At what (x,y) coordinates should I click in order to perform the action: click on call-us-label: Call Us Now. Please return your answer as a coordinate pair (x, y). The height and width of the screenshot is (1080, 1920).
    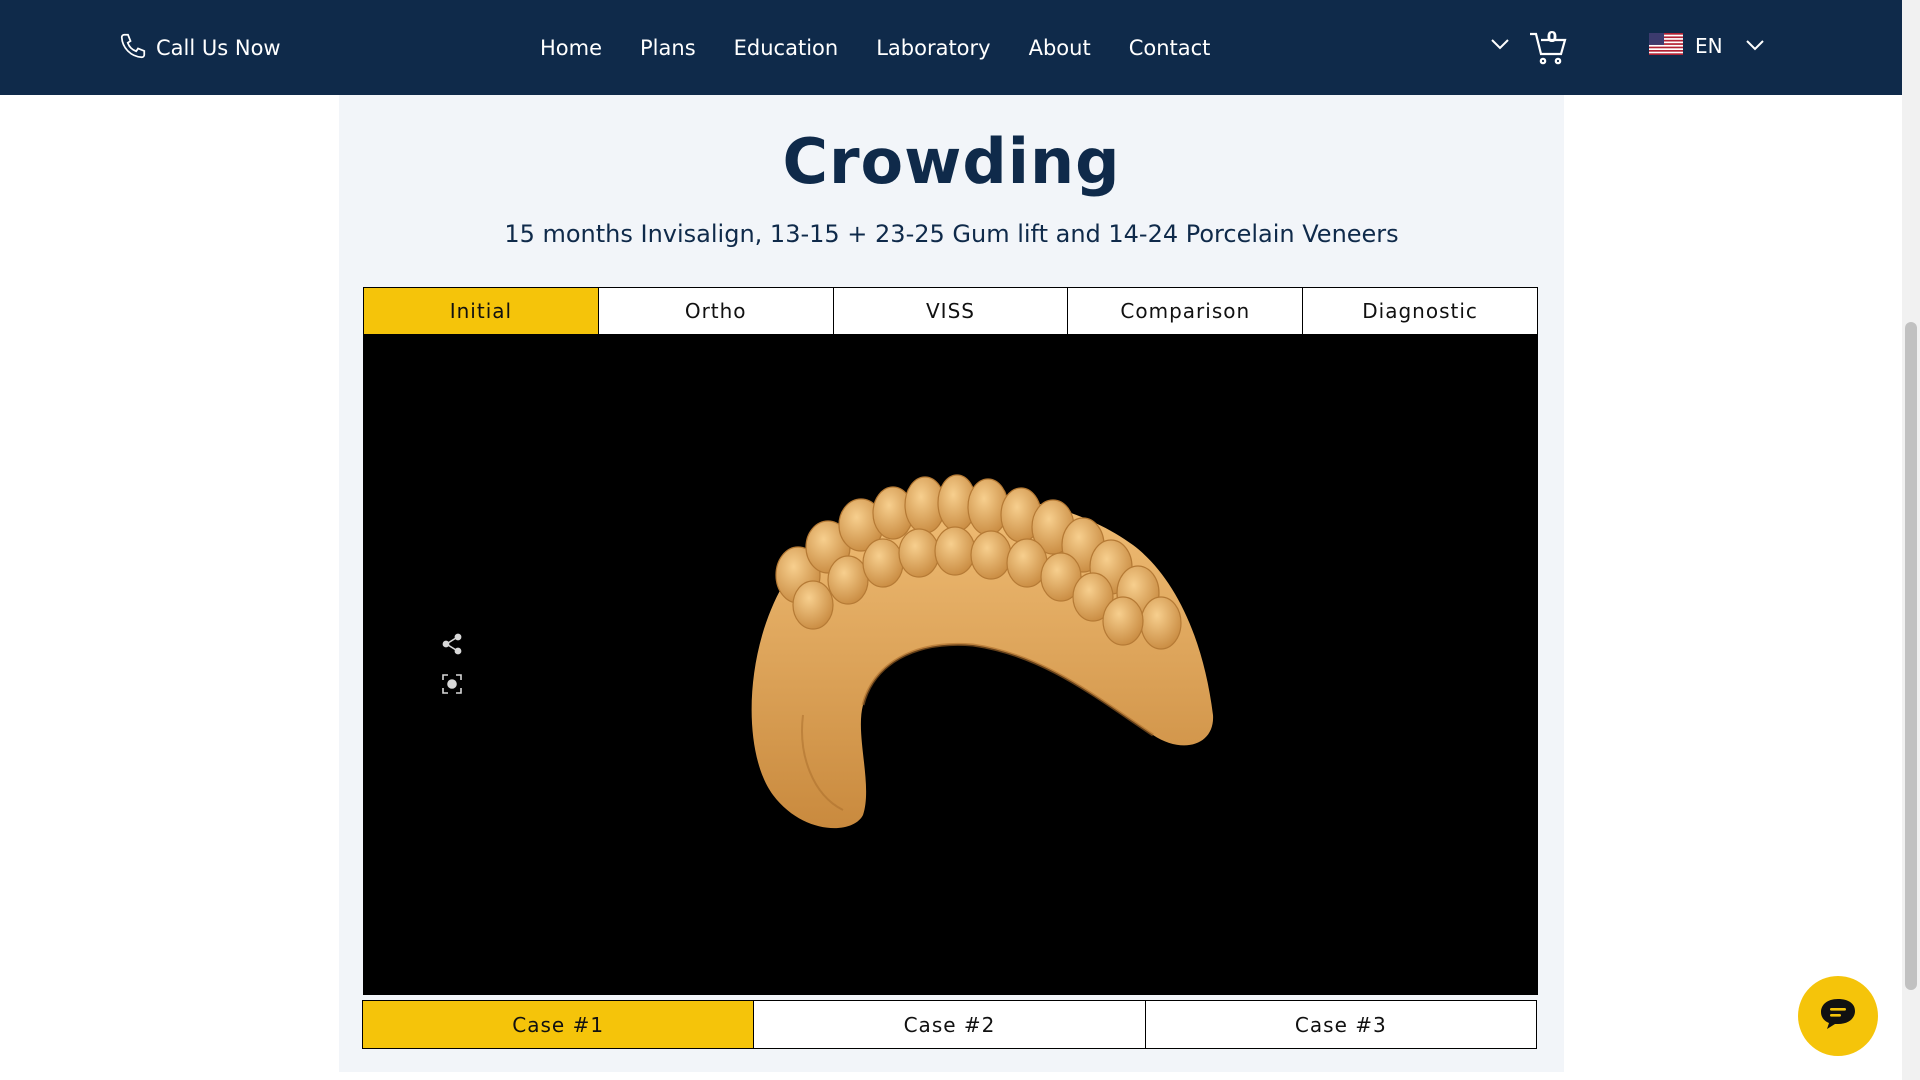
    Looking at the image, I should click on (218, 48).